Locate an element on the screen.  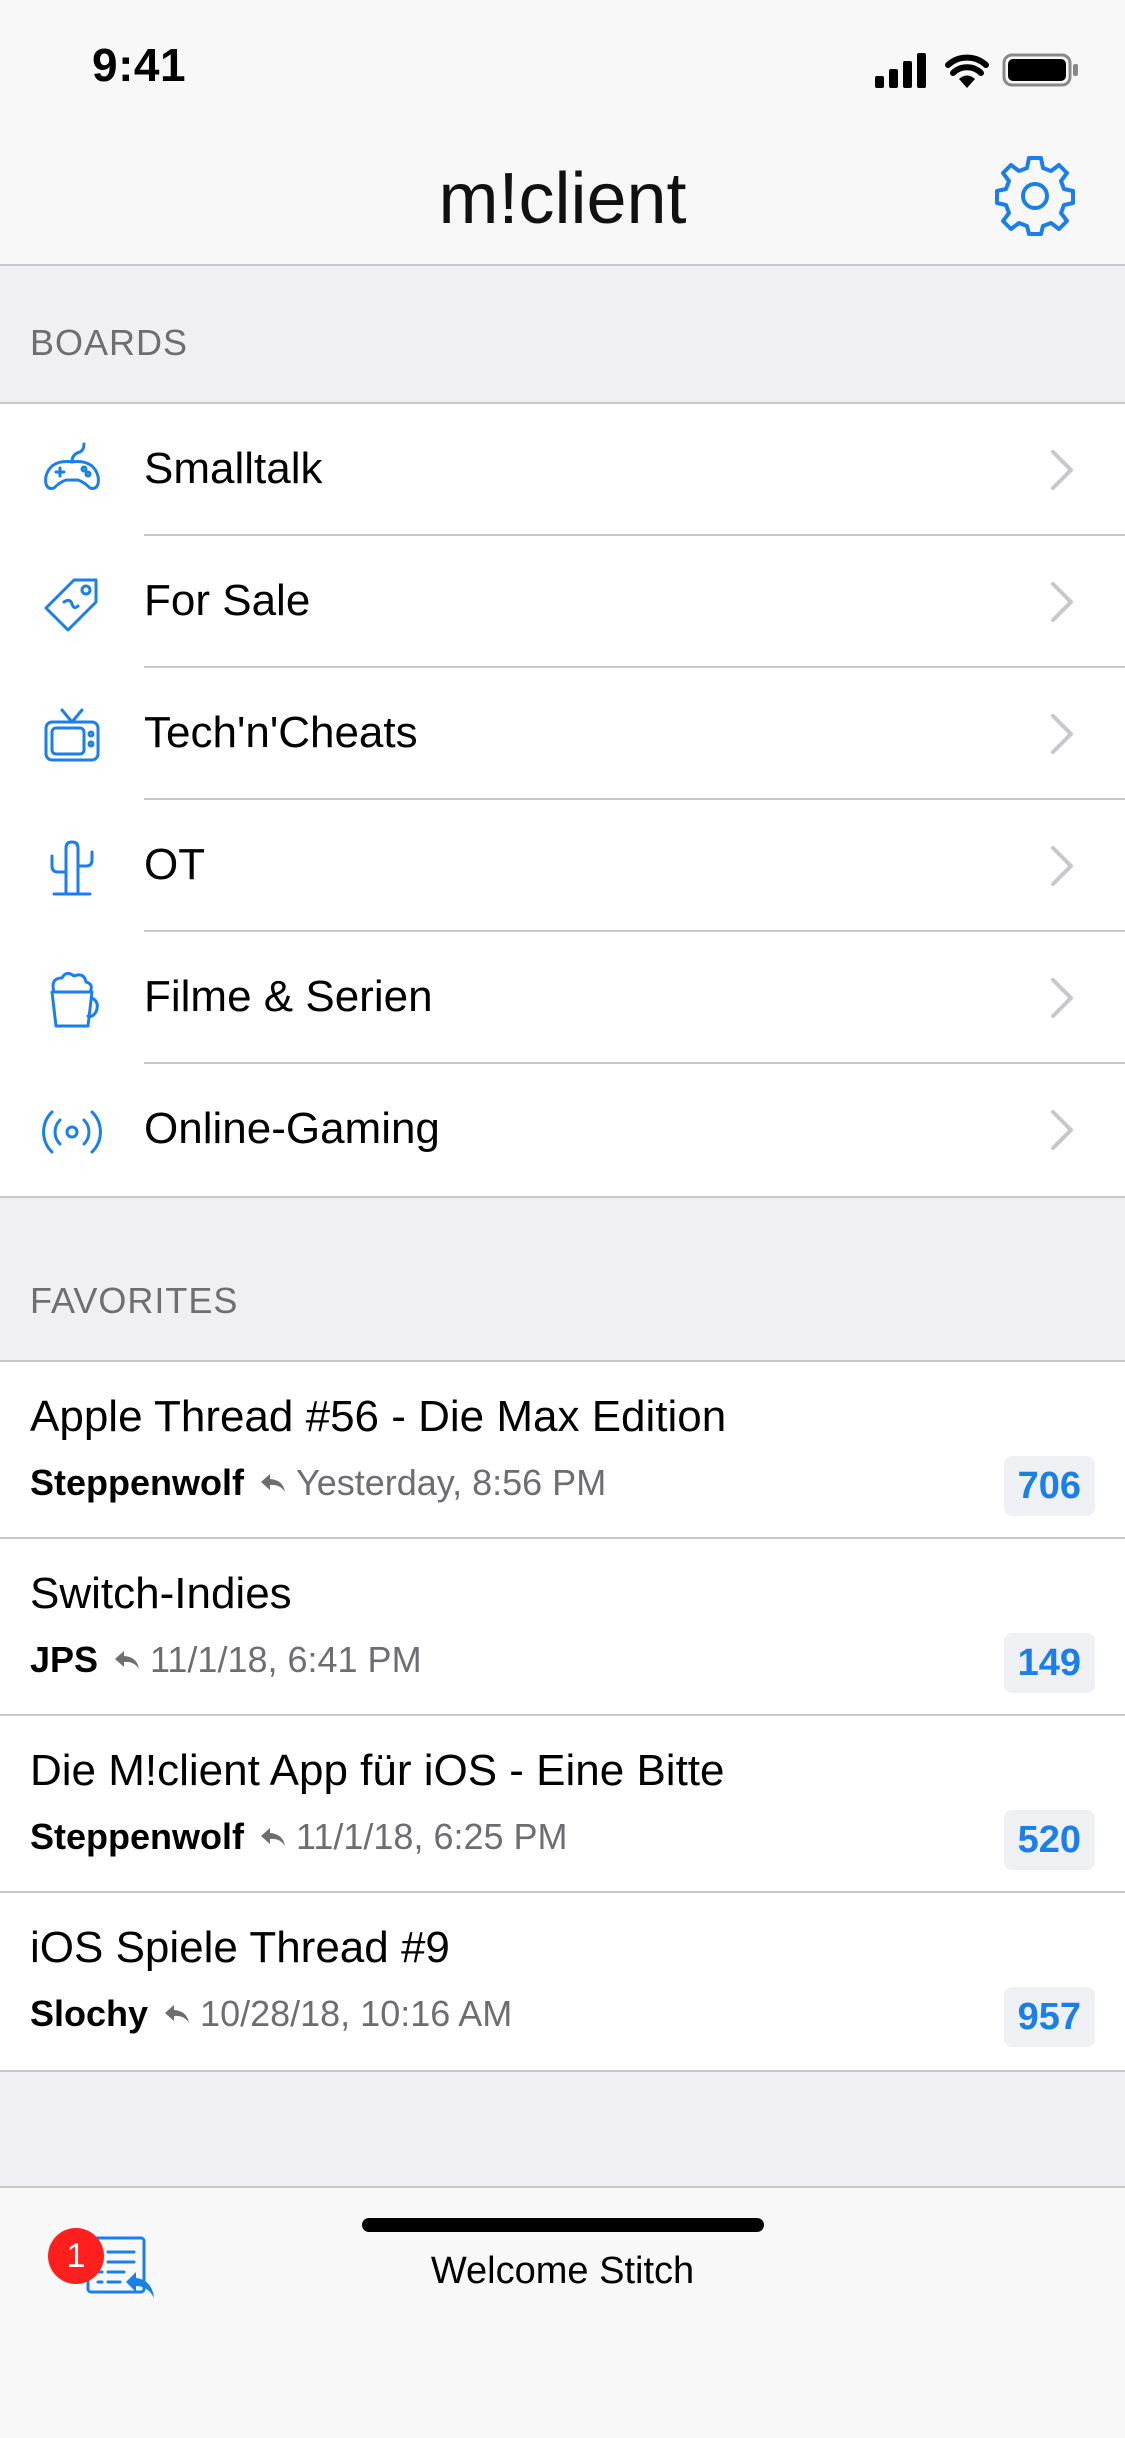
broadcast-icon is located at coordinates (72, 1132).